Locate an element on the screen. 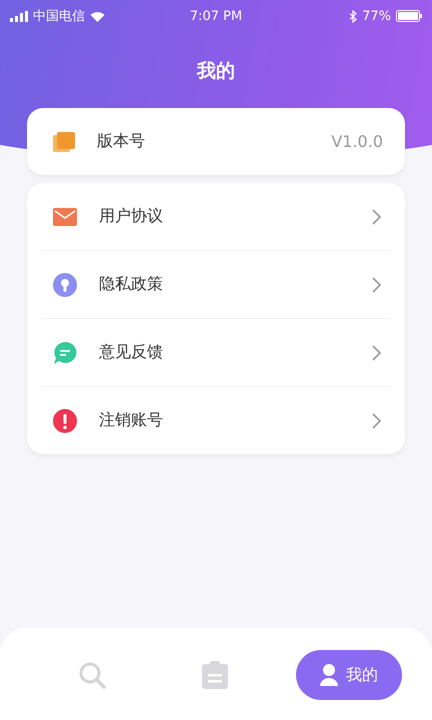 The width and height of the screenshot is (432, 720). menu-item: 注销账号 is located at coordinates (216, 420).